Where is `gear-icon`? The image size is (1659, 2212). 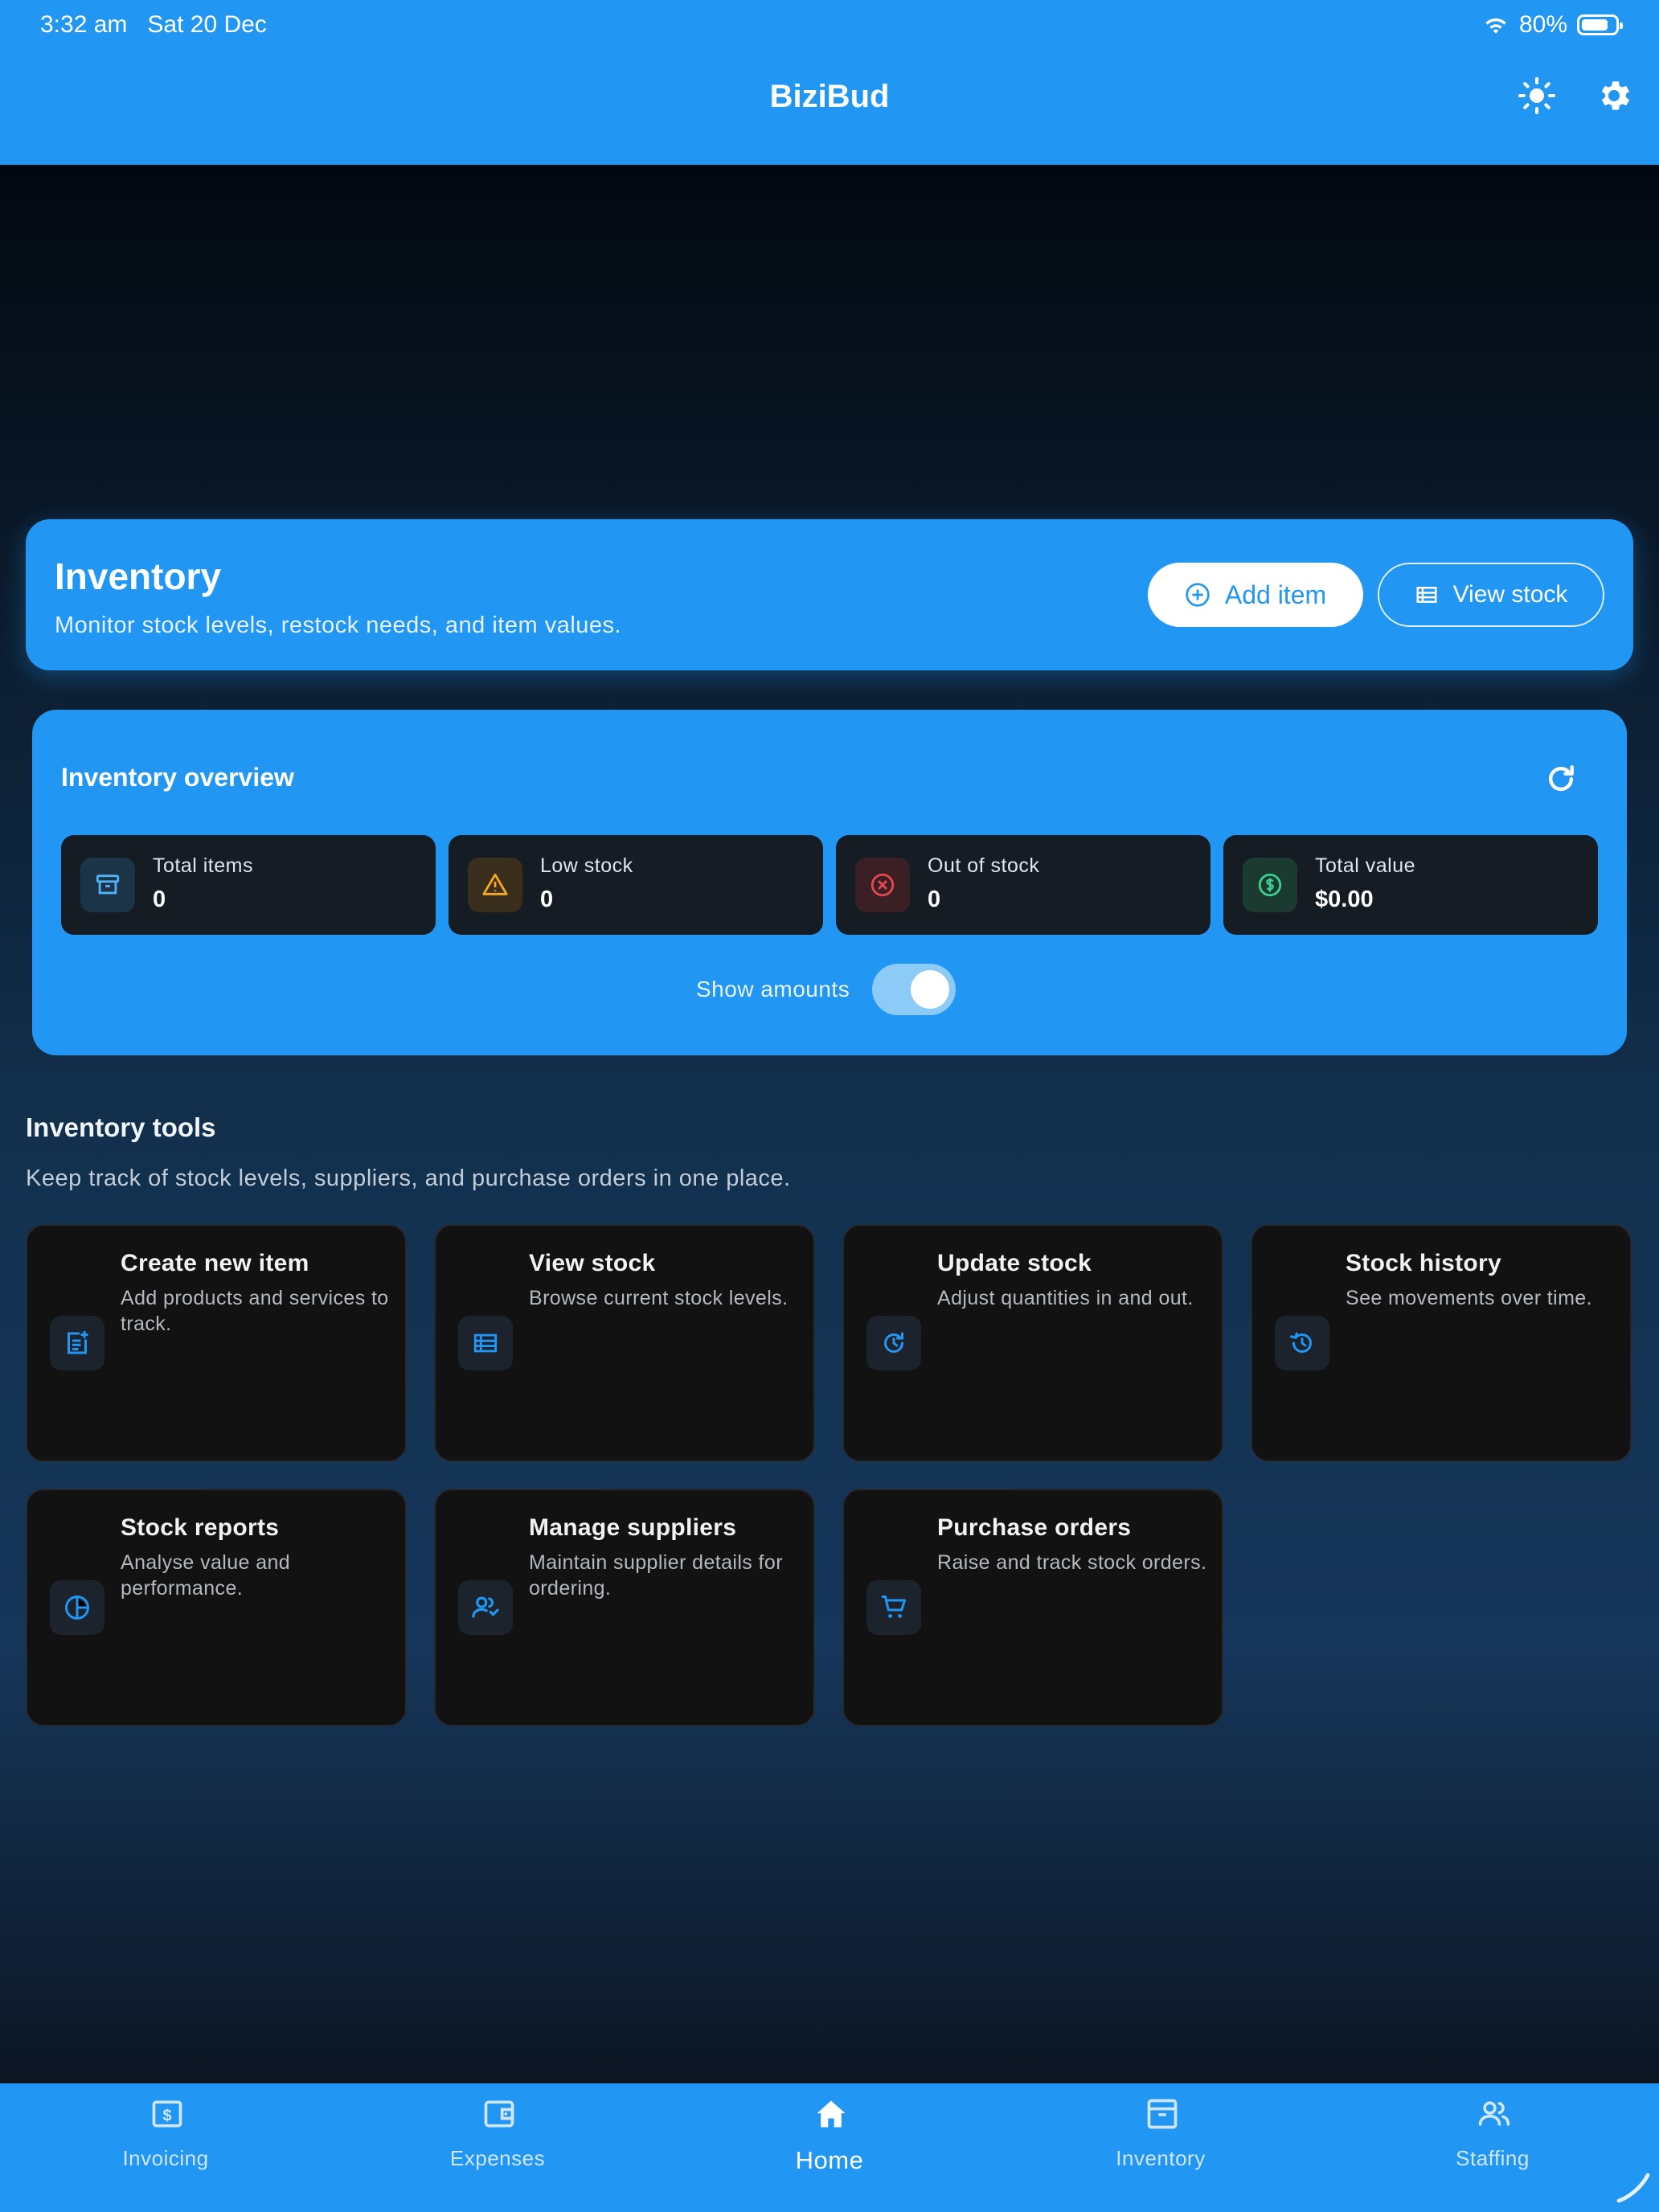 gear-icon is located at coordinates (1614, 95).